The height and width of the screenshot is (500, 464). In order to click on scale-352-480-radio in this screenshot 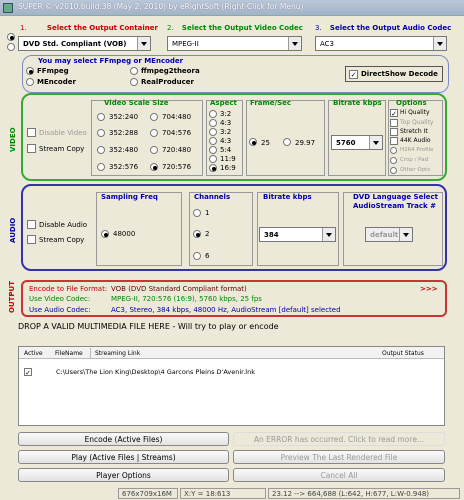, I will do `click(101, 150)`.